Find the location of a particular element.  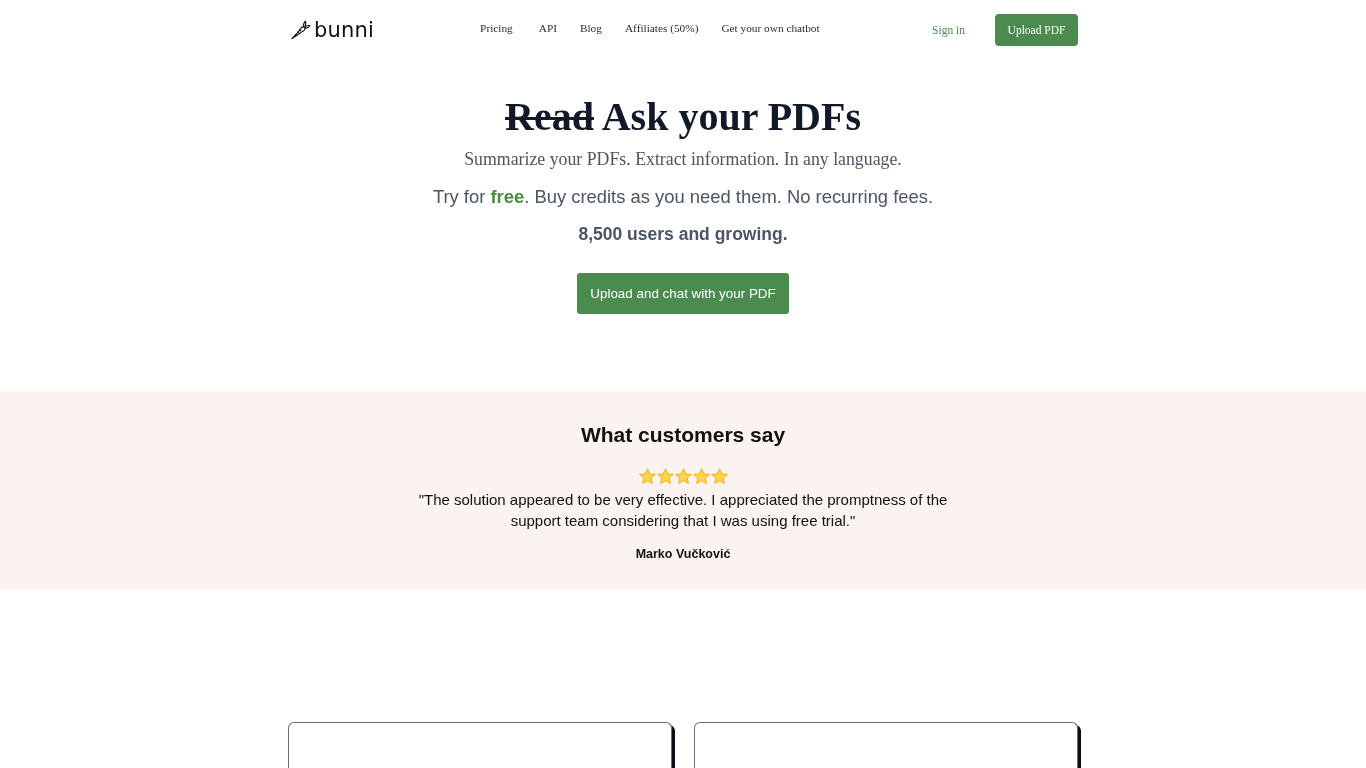

carrot-icon is located at coordinates (300, 30).